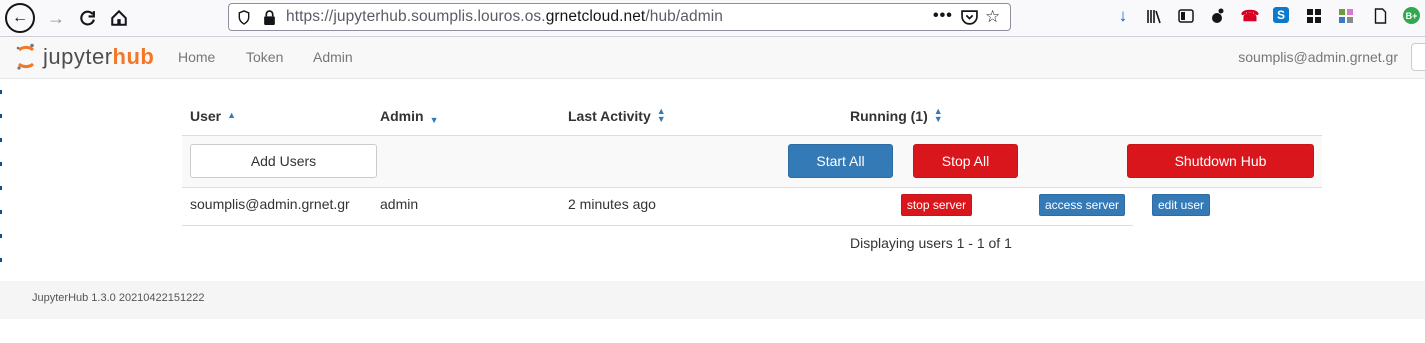 Image resolution: width=1425 pixels, height=343 pixels. What do you see at coordinates (409, 116) in the screenshot?
I see `column-header-admin: Admin ▼` at bounding box center [409, 116].